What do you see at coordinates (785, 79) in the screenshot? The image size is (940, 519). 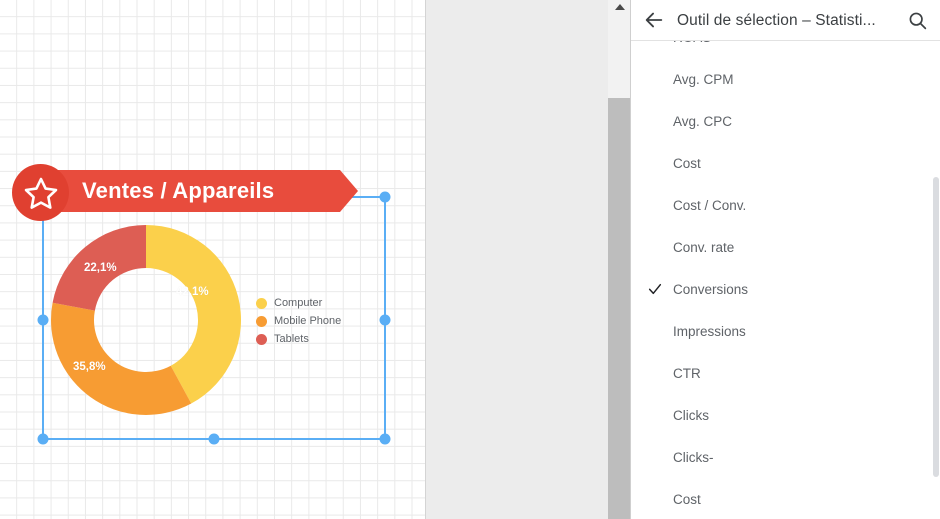 I see `metric-item: Avg. CPM` at bounding box center [785, 79].